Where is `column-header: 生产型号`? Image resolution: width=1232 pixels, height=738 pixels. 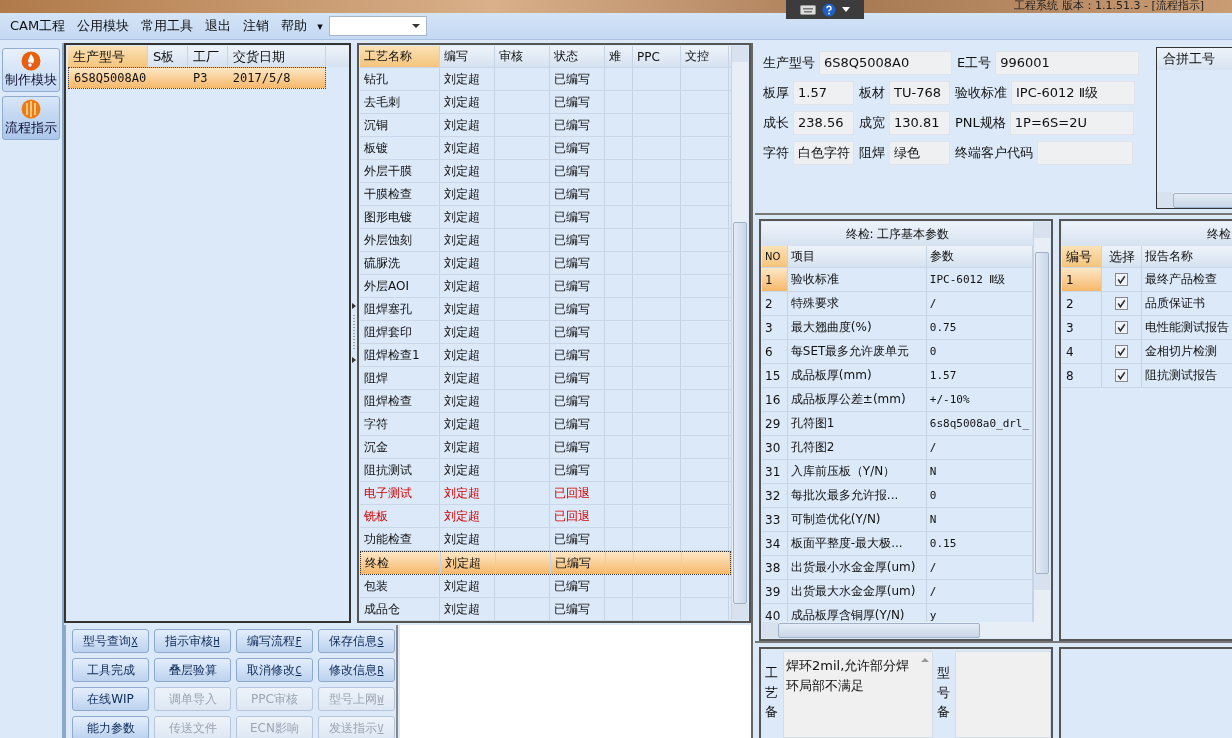
column-header: 生产型号 is located at coordinates (108, 56).